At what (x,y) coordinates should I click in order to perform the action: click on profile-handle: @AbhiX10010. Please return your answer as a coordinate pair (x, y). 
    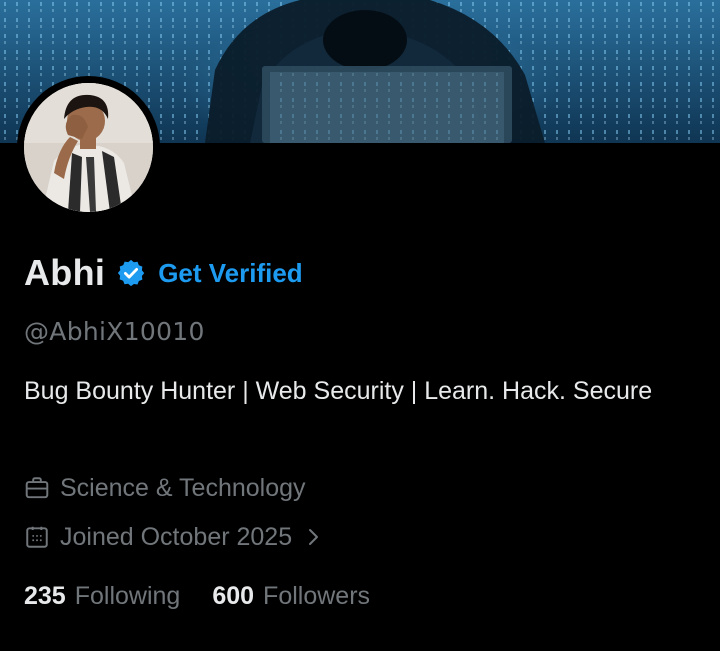
    Looking at the image, I should click on (114, 331).